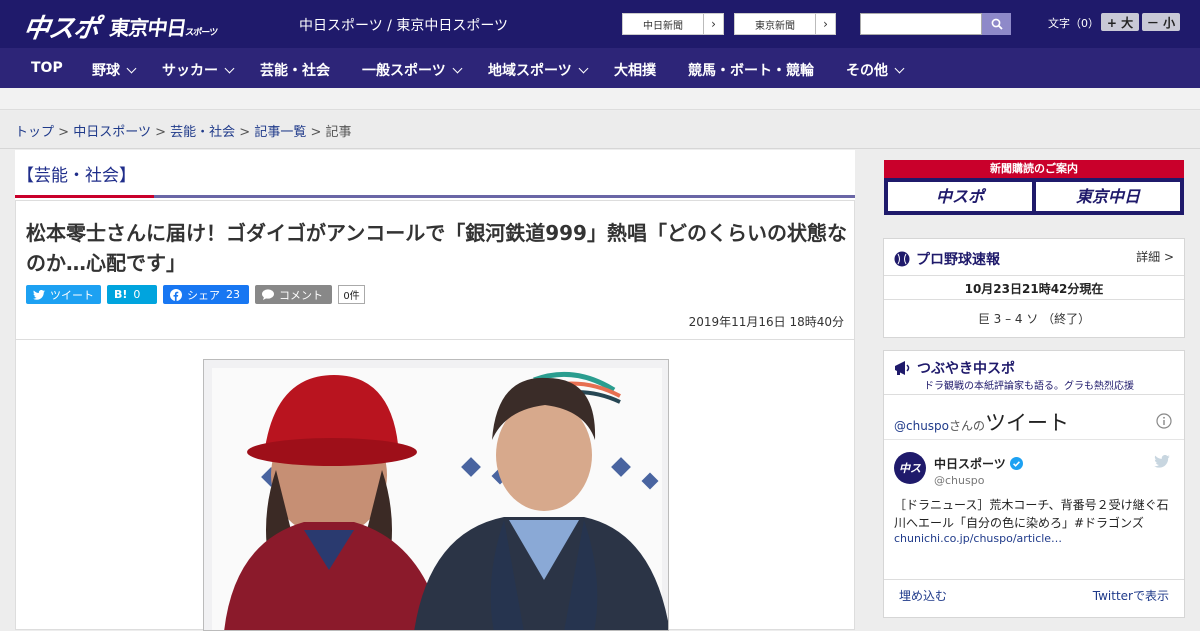 This screenshot has height=631, width=1200. I want to click on breadcrumb-entertainment: 芸能・社会, so click(202, 132).